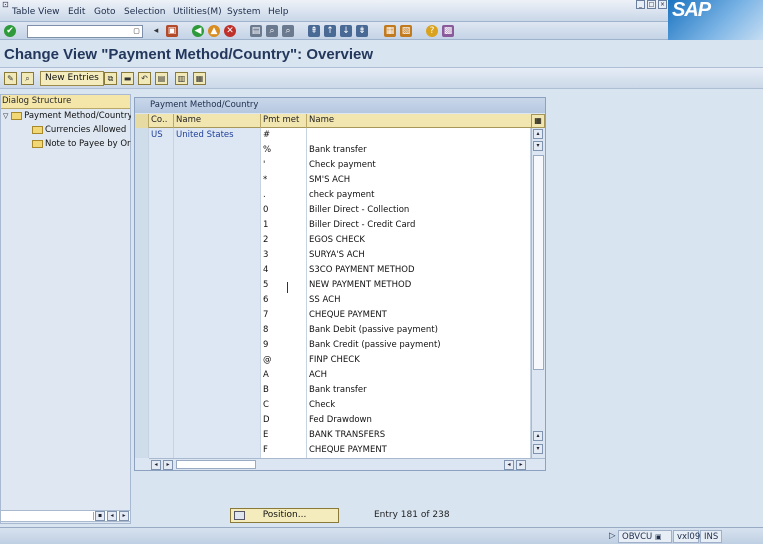  What do you see at coordinates (333, 210) in the screenshot?
I see `table-row: 0 Biller Direct - Collection` at bounding box center [333, 210].